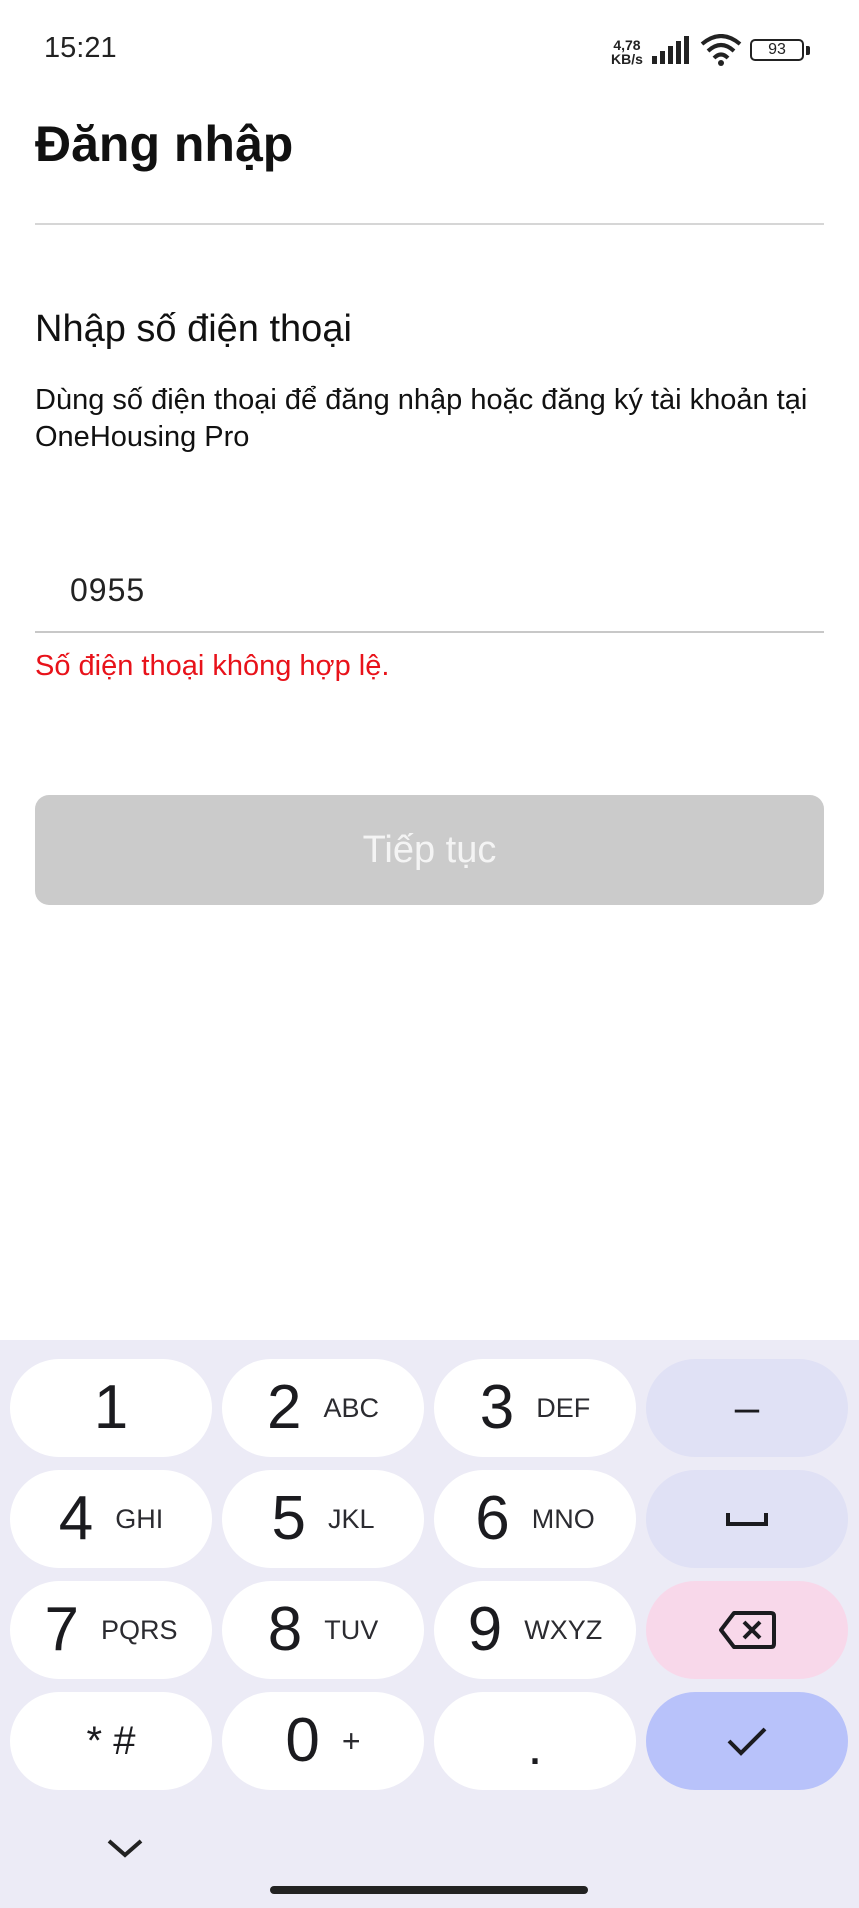 The height and width of the screenshot is (1908, 859). I want to click on signal-icon, so click(670, 50).